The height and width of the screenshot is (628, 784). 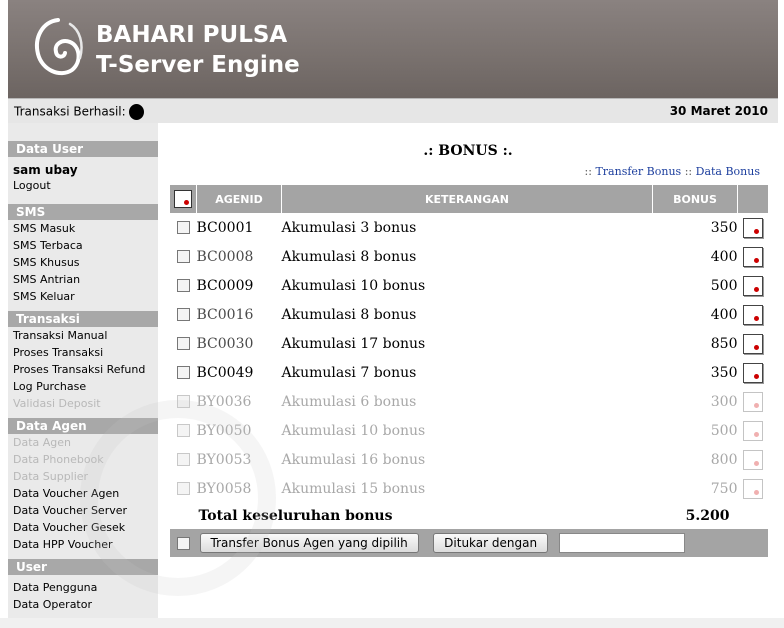 I want to click on logout-link: Logout, so click(x=83, y=185).